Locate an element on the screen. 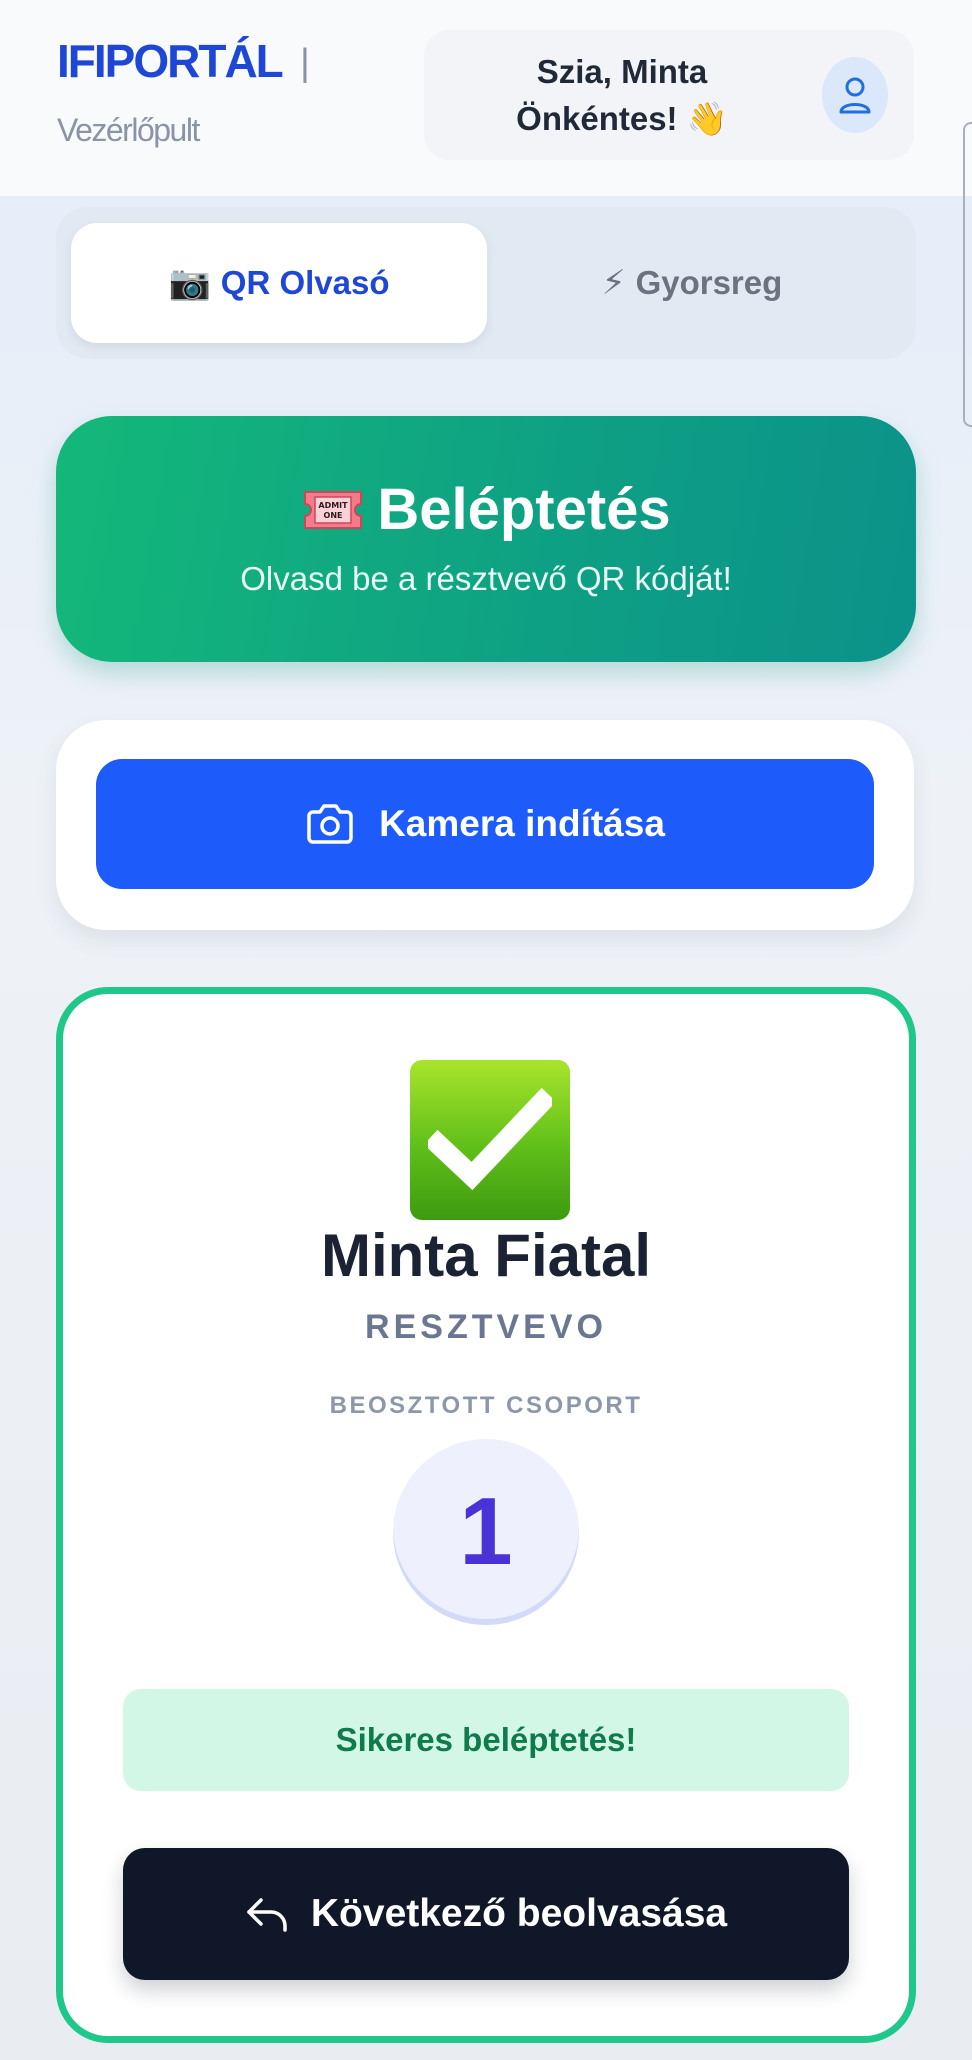 Image resolution: width=972 pixels, height=2060 pixels. tab-qr-reader: 📷 QR Olvasó is located at coordinates (279, 283).